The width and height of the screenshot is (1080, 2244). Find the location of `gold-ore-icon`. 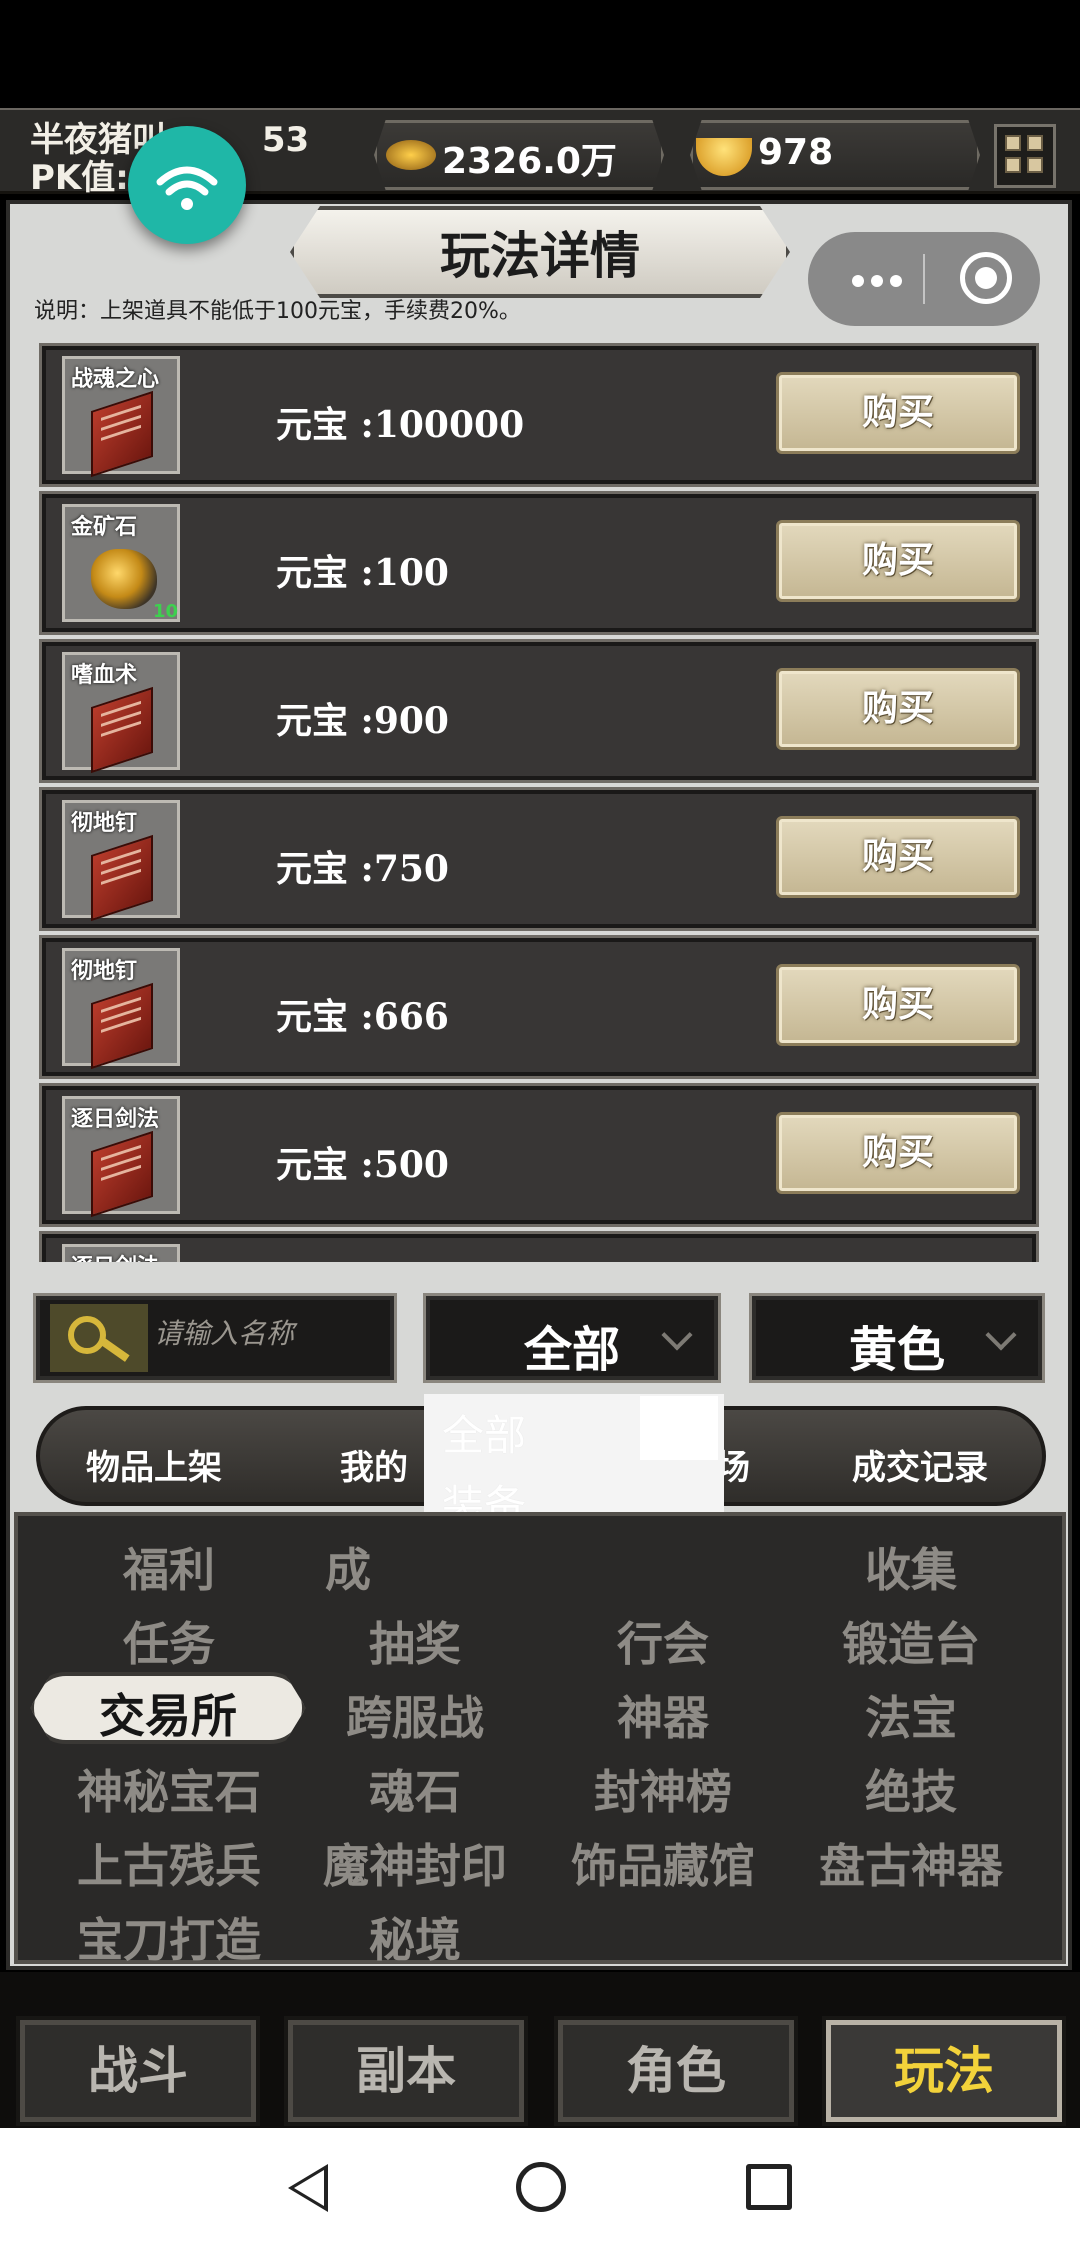

gold-ore-icon is located at coordinates (124, 579).